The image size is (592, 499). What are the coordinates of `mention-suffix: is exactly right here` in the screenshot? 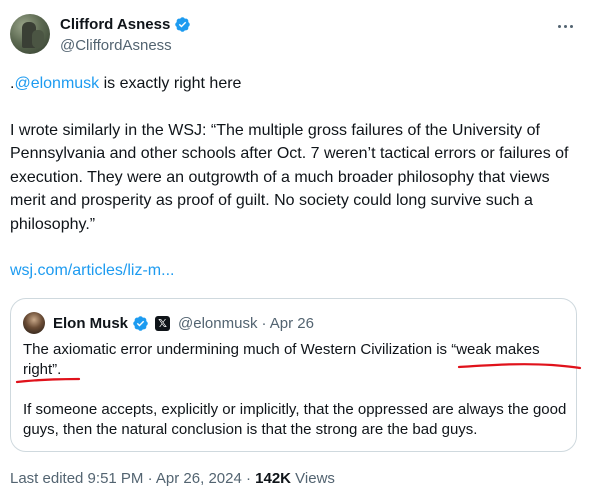 It's located at (170, 83).